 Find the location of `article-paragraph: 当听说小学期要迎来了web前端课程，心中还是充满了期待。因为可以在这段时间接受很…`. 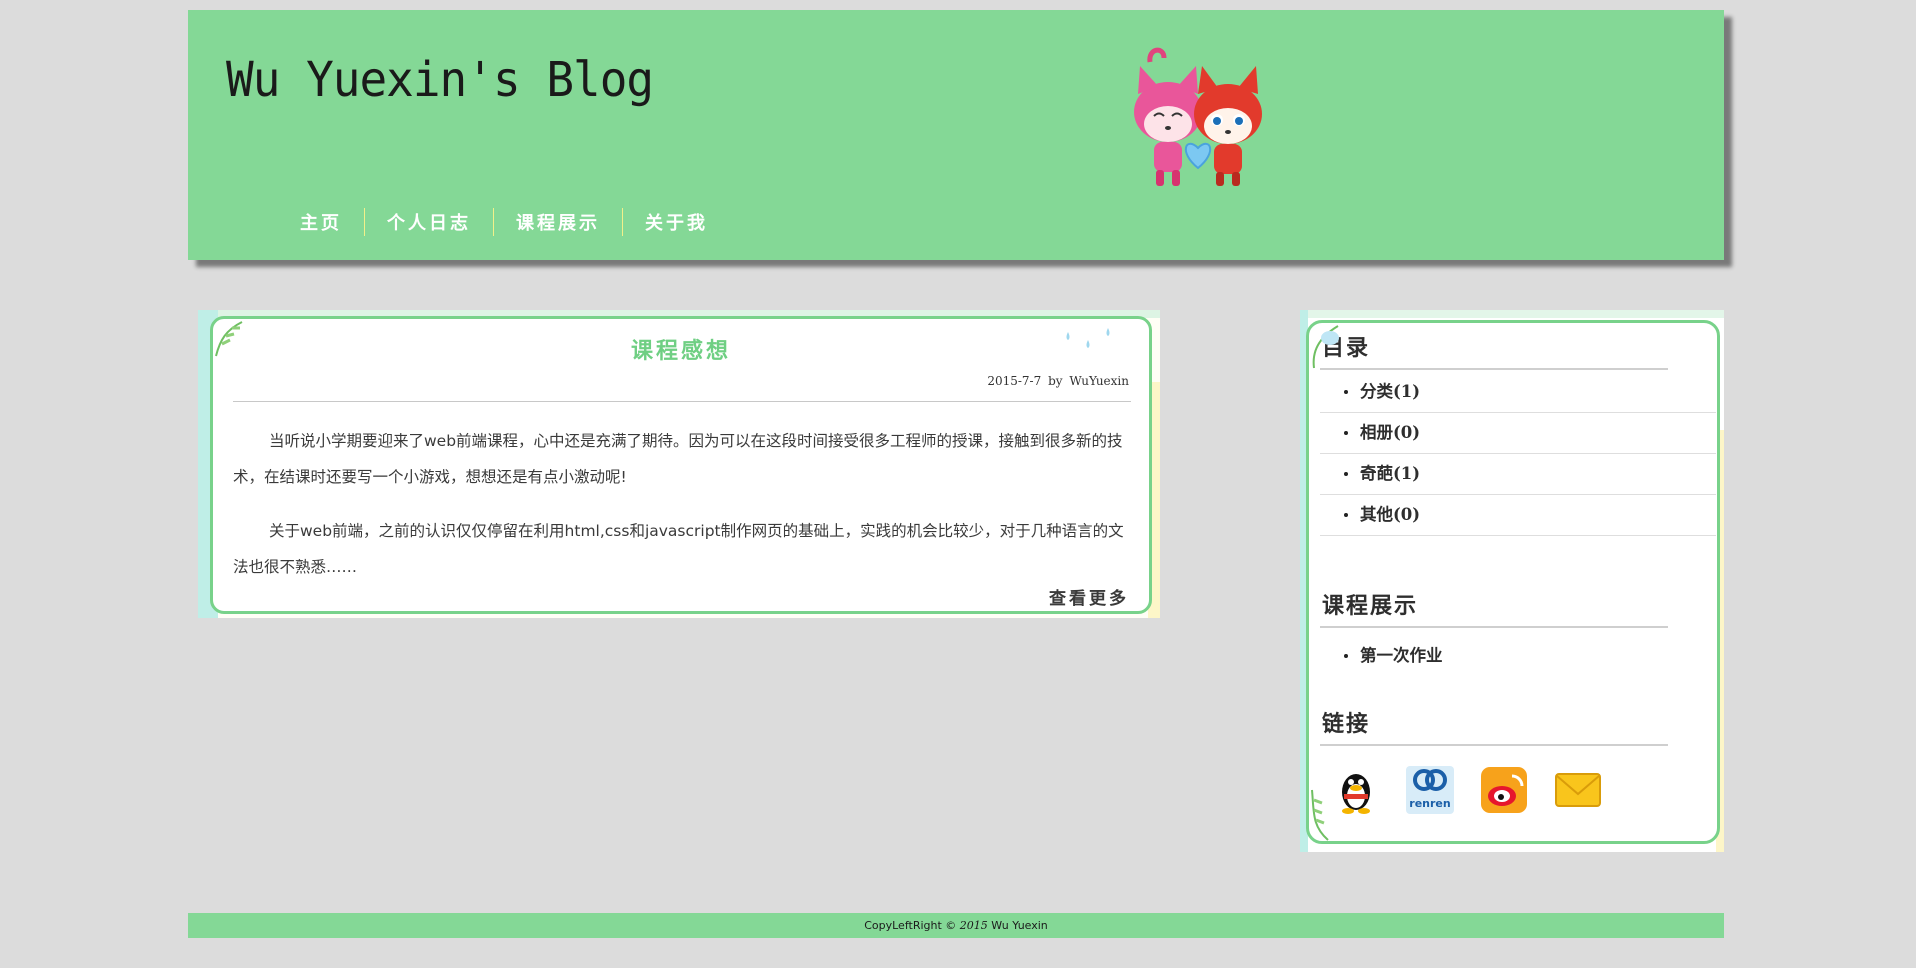

article-paragraph: 当听说小学期要迎来了web前端课程，心中还是充满了期待。因为可以在这段时间接受很… is located at coordinates (678, 459).